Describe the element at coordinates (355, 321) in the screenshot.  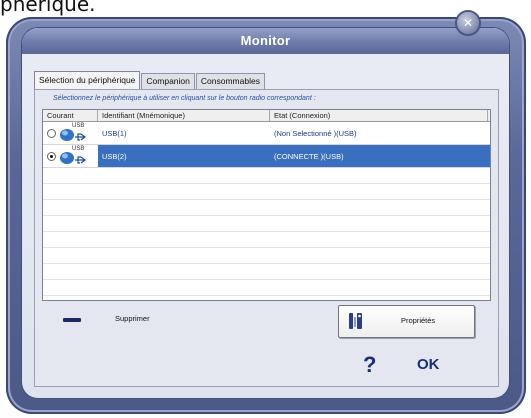
I see `wrench-icon` at that location.